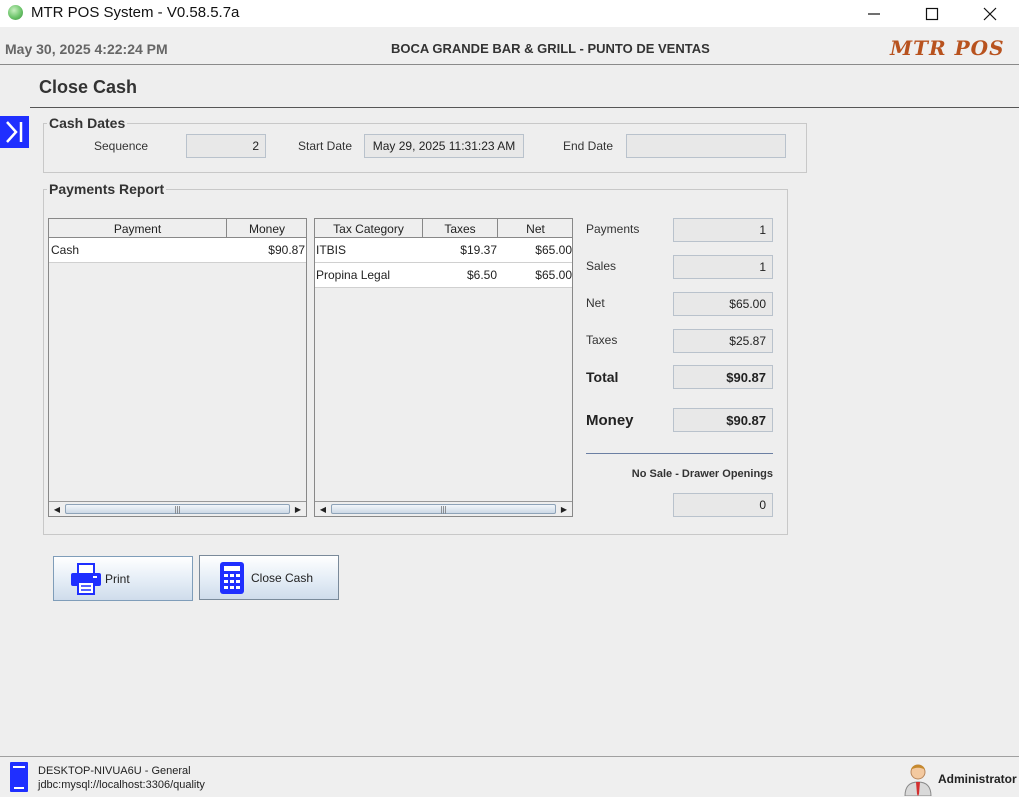 The width and height of the screenshot is (1019, 797). I want to click on tax-category-cell: ITBIS, so click(331, 250).